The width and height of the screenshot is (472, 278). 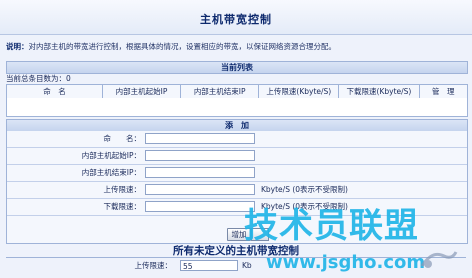 I want to click on name-input, so click(x=200, y=138).